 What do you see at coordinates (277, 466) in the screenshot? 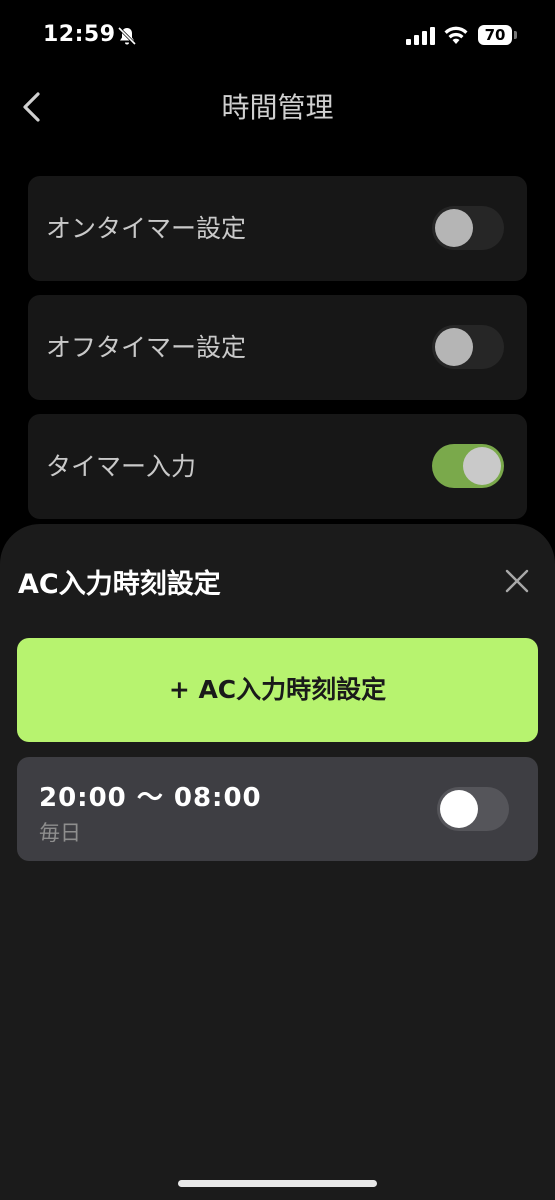
I see `timer-input-setting-row: タイマー入力` at bounding box center [277, 466].